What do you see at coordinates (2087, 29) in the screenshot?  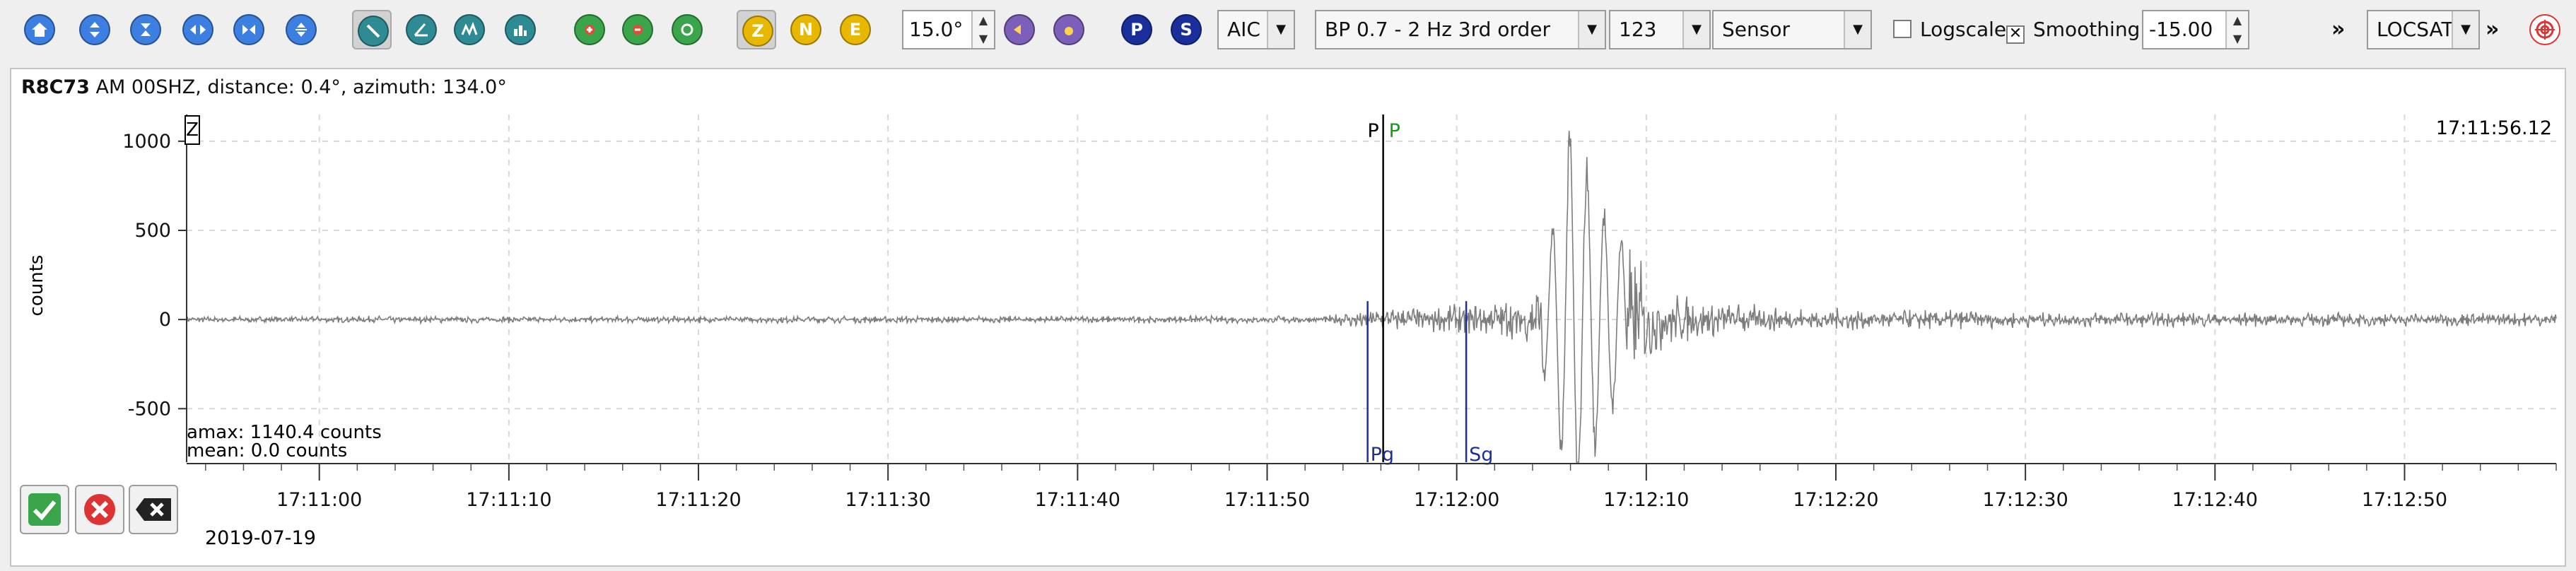 I see `smoothing-label: Smoothing` at bounding box center [2087, 29].